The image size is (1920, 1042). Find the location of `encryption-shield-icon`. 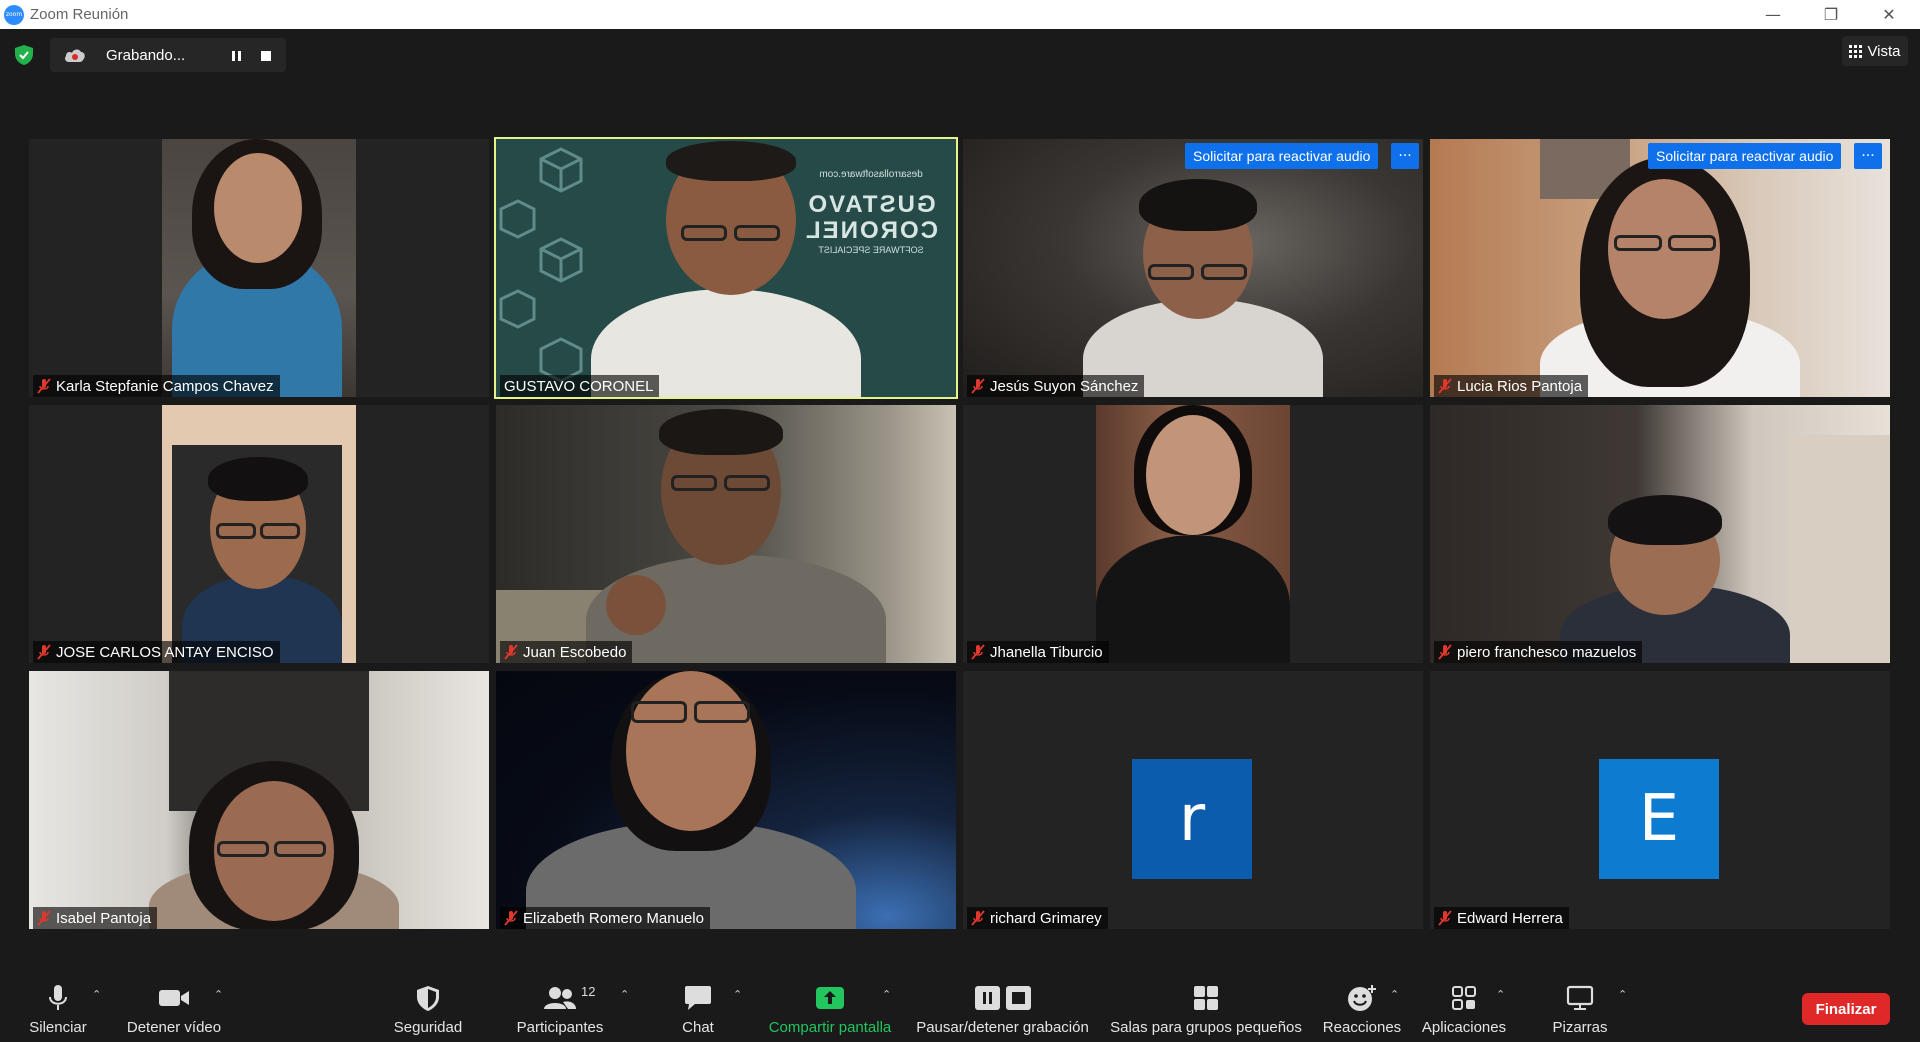

encryption-shield-icon is located at coordinates (24, 55).